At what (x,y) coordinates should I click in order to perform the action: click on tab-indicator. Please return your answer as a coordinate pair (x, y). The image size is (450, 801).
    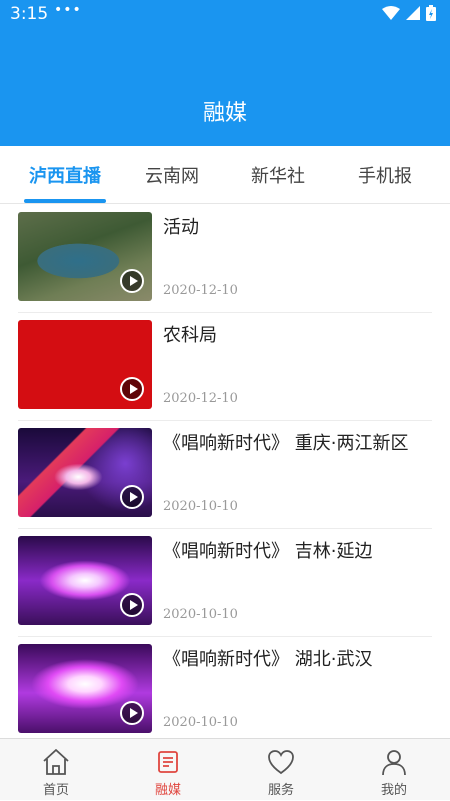
    Looking at the image, I should click on (65, 201).